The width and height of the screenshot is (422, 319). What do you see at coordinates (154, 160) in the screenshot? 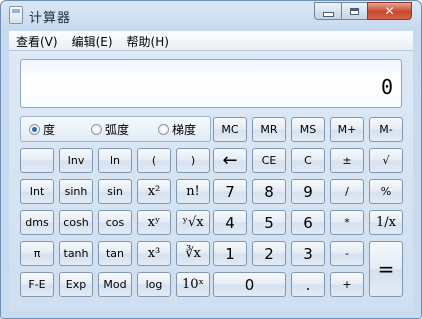
I see `open-paren-button: (` at bounding box center [154, 160].